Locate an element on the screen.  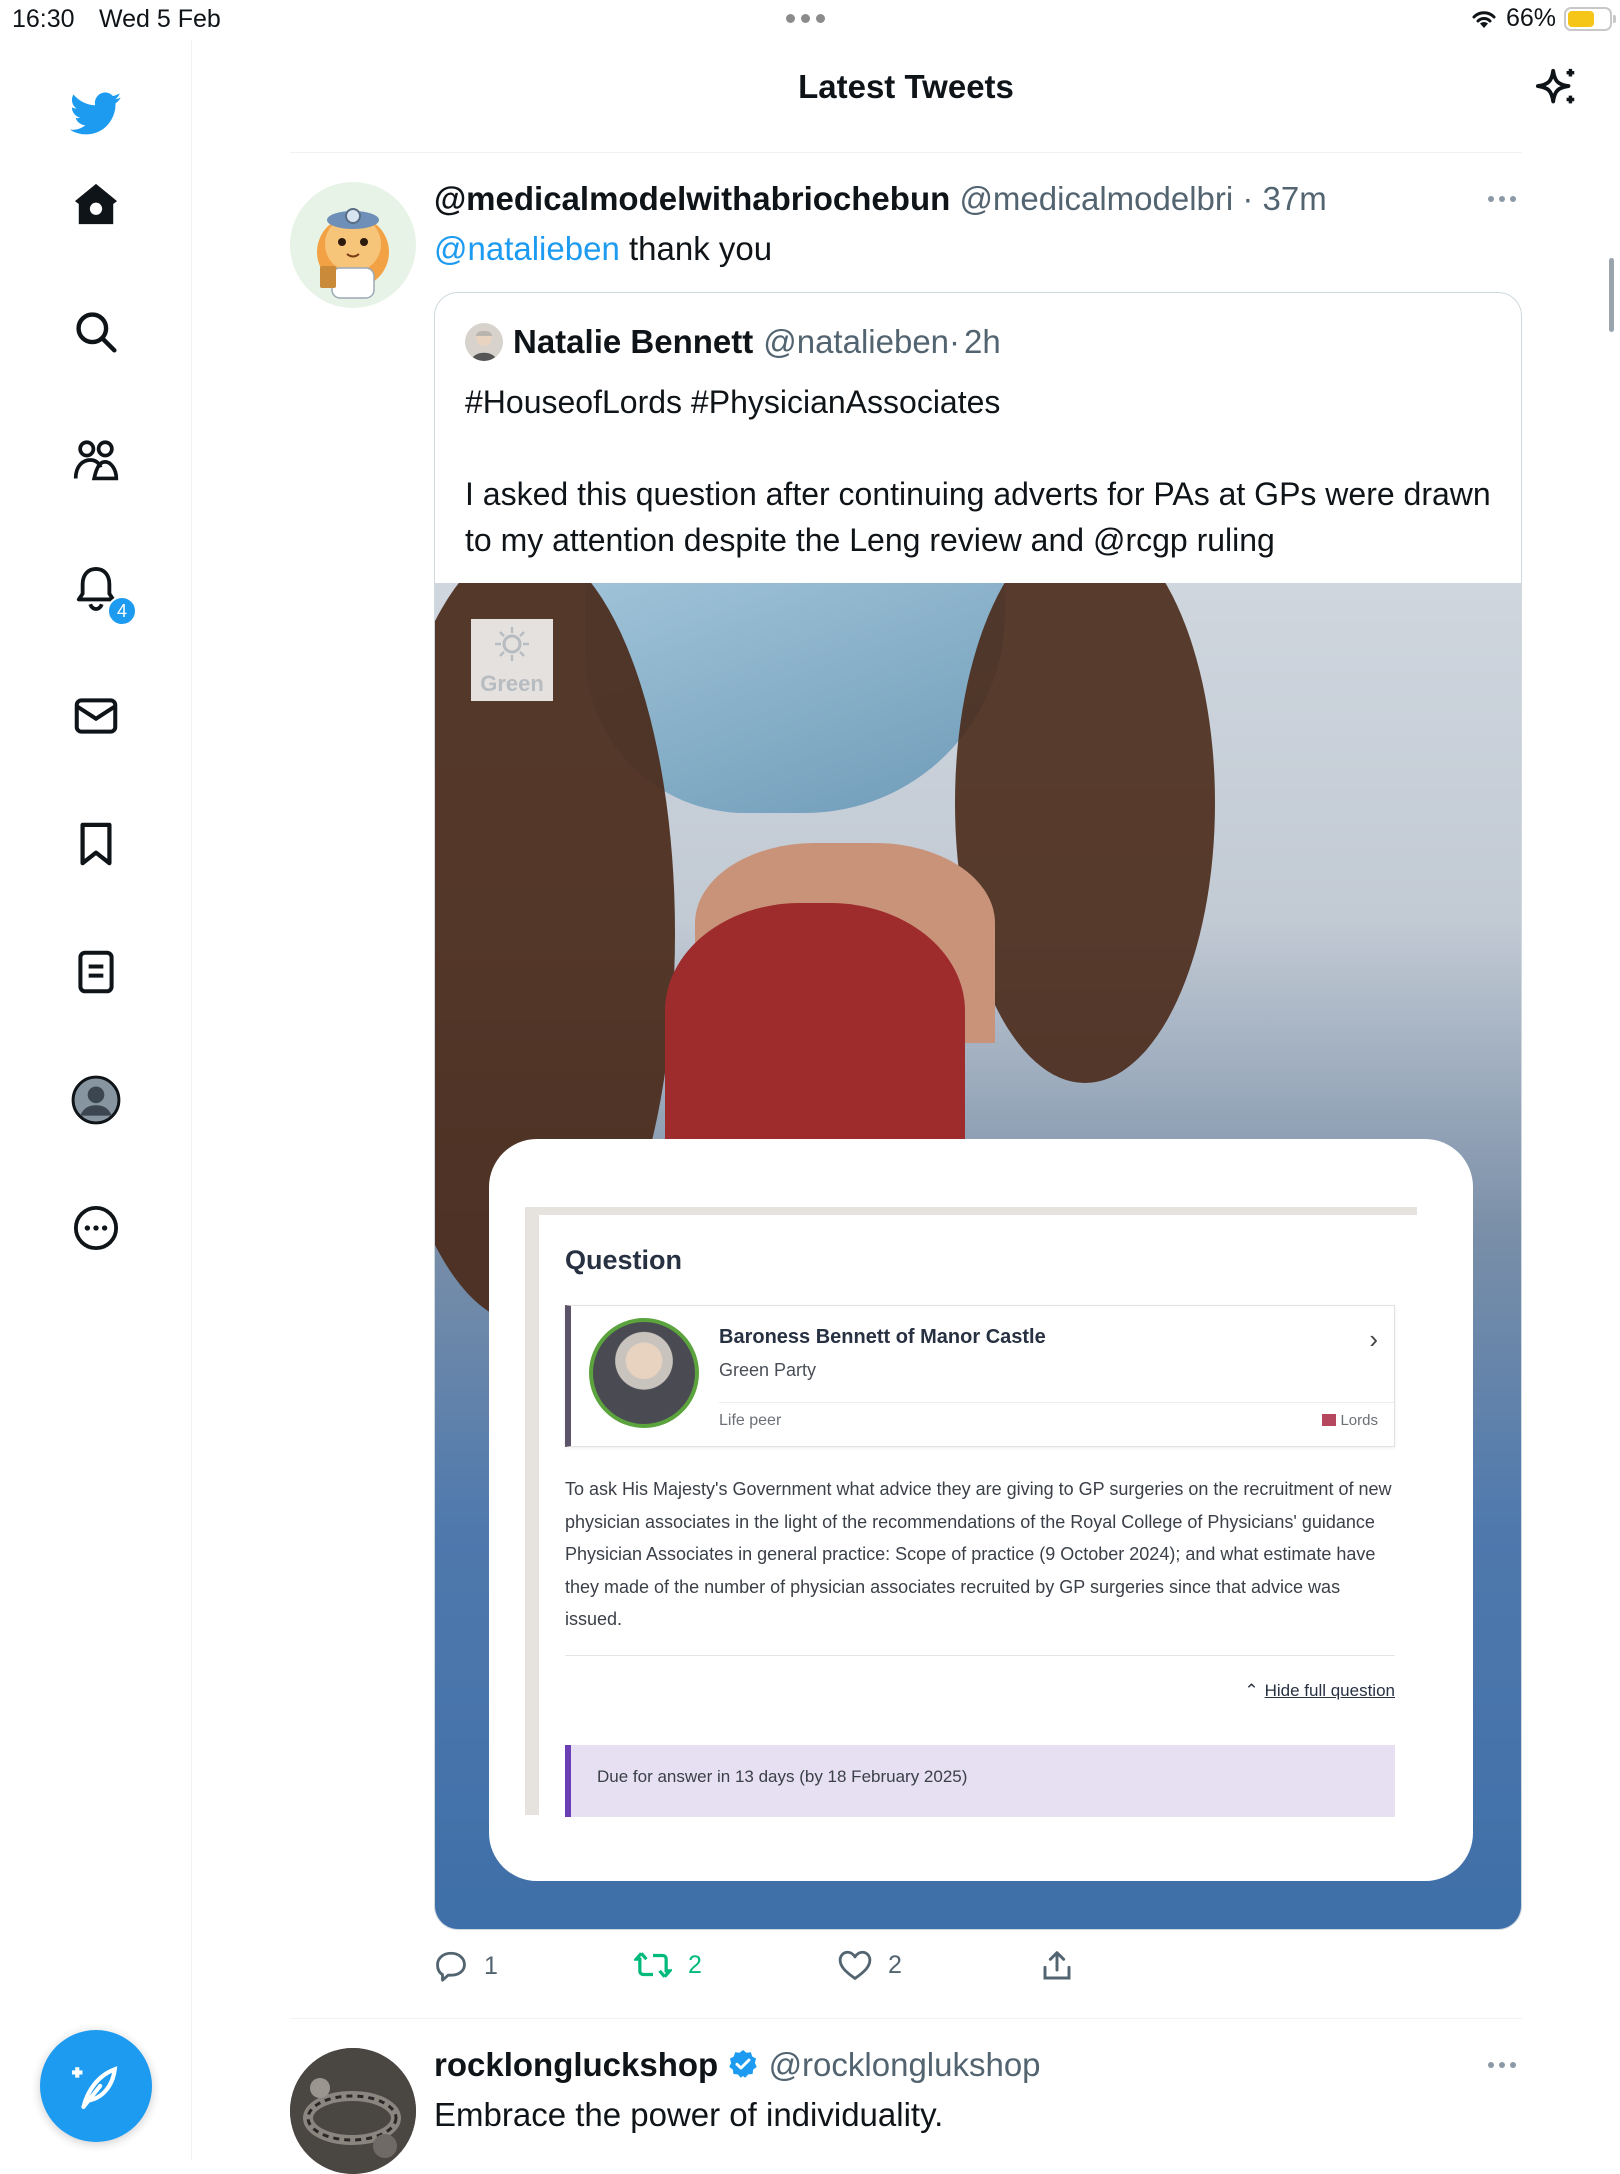
red-top-shape is located at coordinates (815, 1023).